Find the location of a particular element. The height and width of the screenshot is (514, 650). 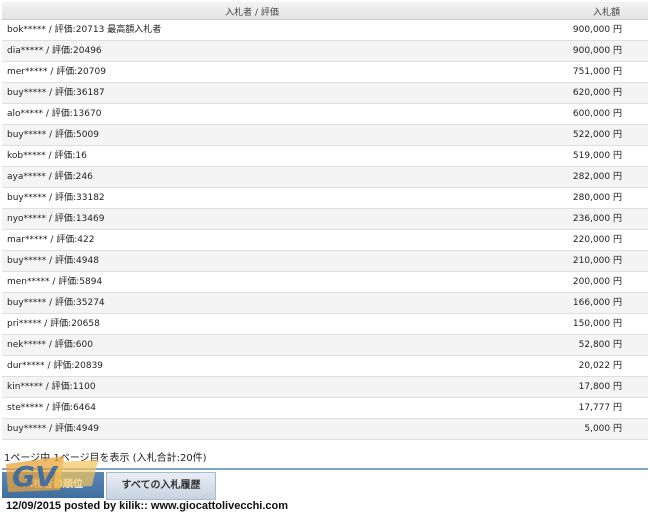

bidder-cell: dur***** / 評価:20839 is located at coordinates (55, 366).